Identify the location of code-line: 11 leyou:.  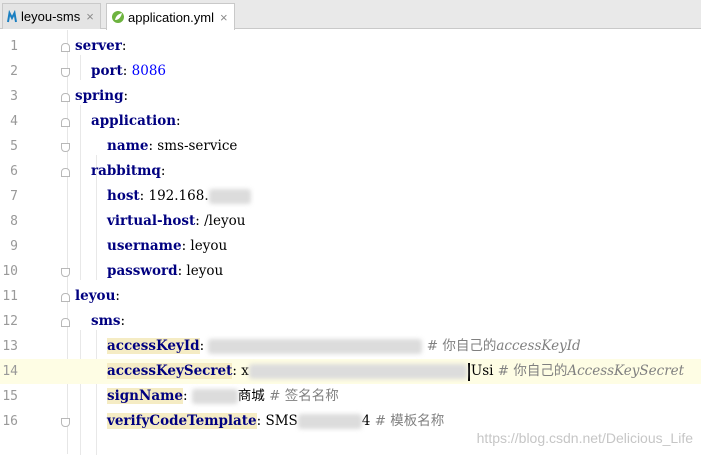
(350, 296).